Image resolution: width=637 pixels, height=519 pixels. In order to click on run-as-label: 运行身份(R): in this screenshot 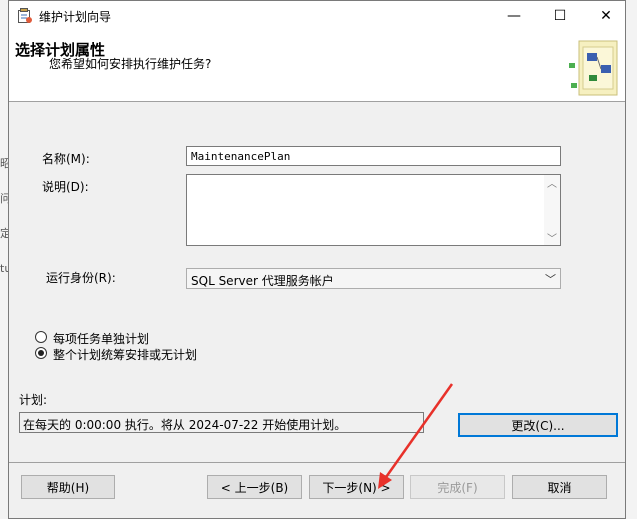, I will do `click(81, 278)`.